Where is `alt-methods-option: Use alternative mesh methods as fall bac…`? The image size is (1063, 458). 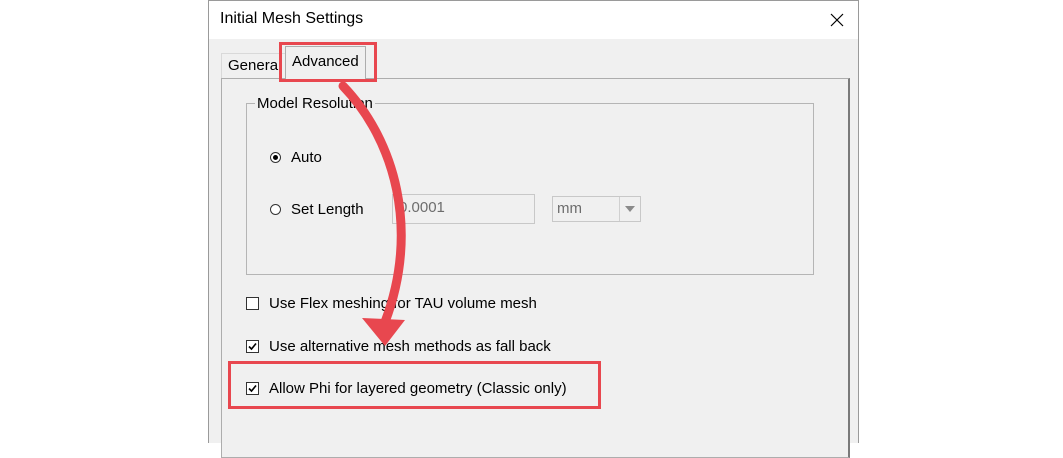 alt-methods-option: Use alternative mesh methods as fall bac… is located at coordinates (398, 346).